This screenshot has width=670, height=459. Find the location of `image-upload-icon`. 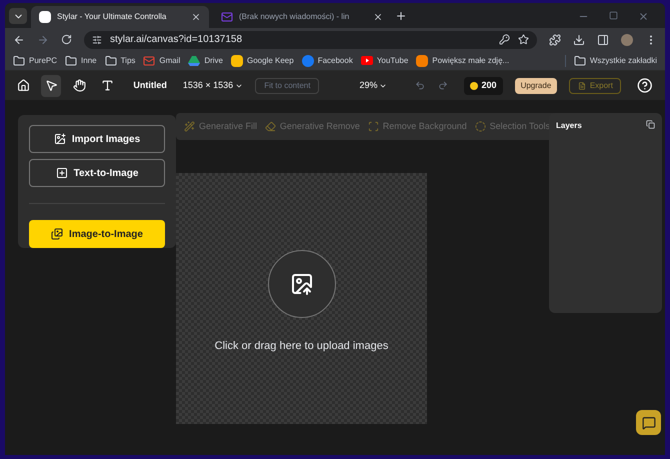

image-upload-icon is located at coordinates (302, 284).